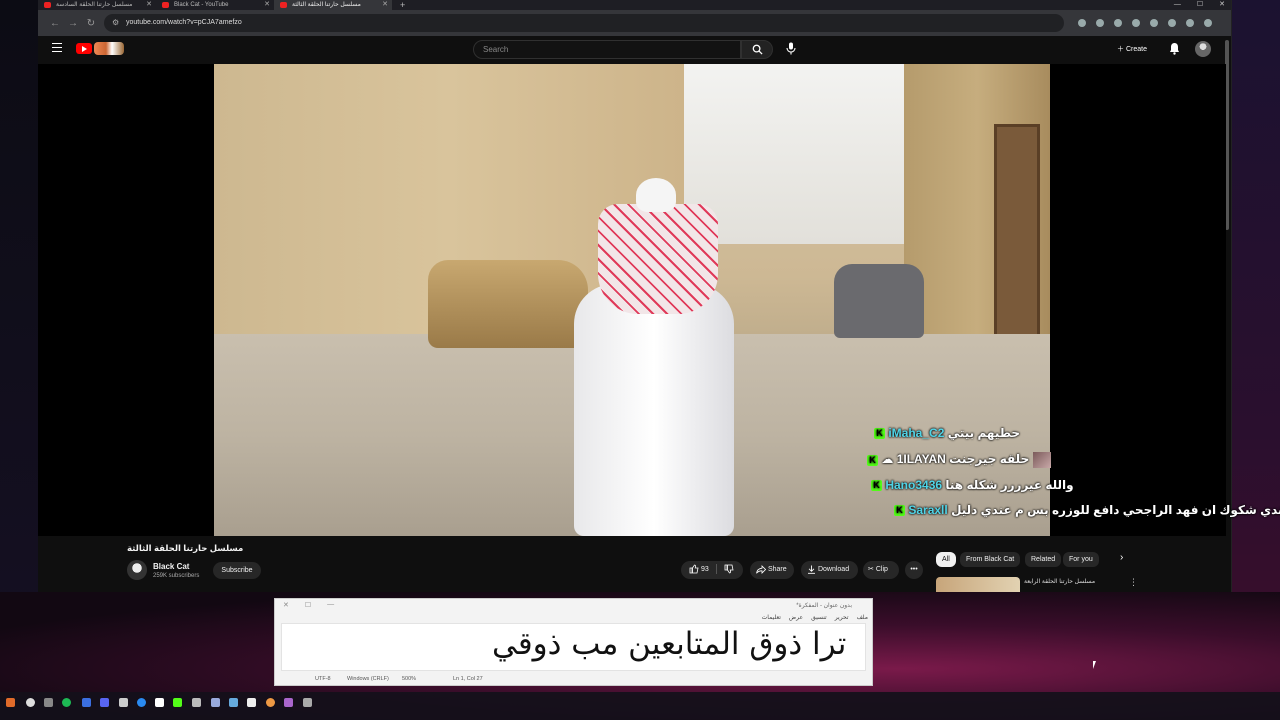  What do you see at coordinates (946, 559) in the screenshot?
I see `chip-all: All` at bounding box center [946, 559].